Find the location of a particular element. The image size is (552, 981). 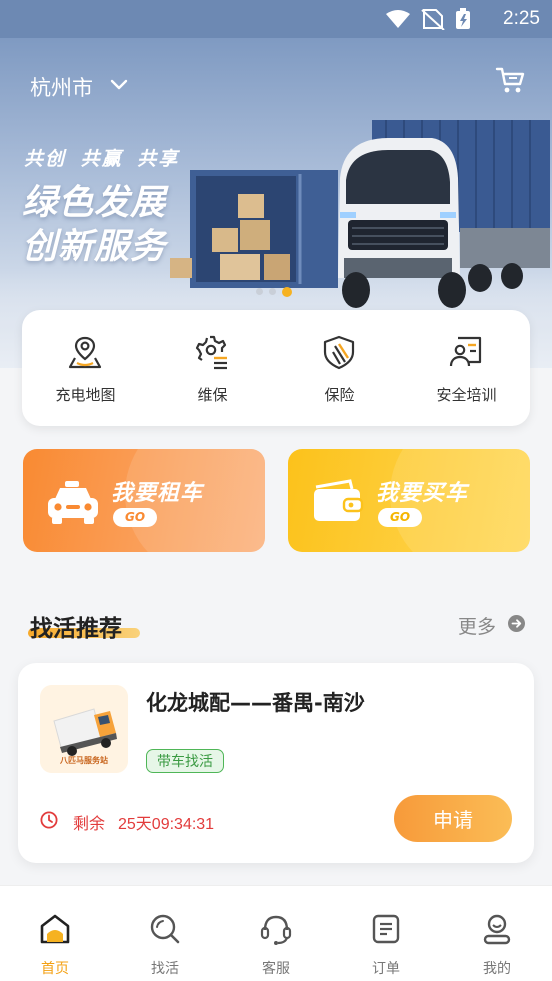

job-tag-badge: 带车找活 is located at coordinates (185, 761).